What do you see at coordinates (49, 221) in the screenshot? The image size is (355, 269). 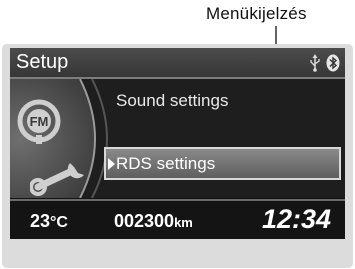 I see `outside-temperature: 23°C` at bounding box center [49, 221].